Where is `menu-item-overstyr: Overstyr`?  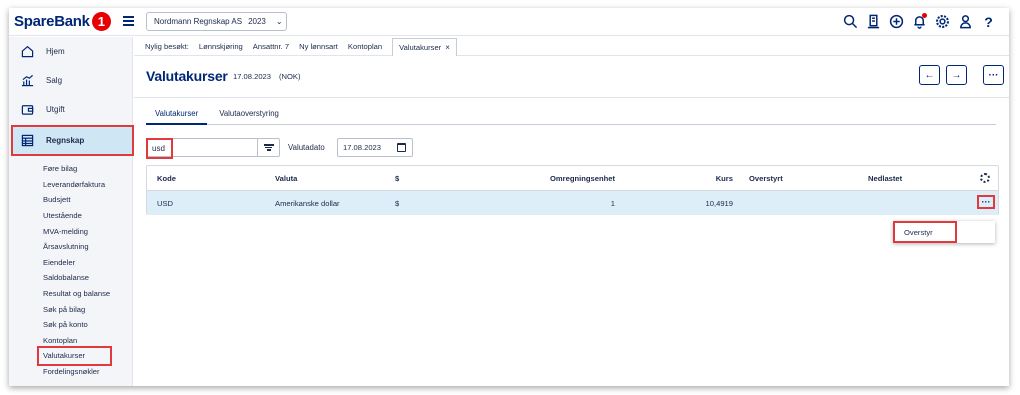
menu-item-overstyr: Overstyr is located at coordinates (925, 232).